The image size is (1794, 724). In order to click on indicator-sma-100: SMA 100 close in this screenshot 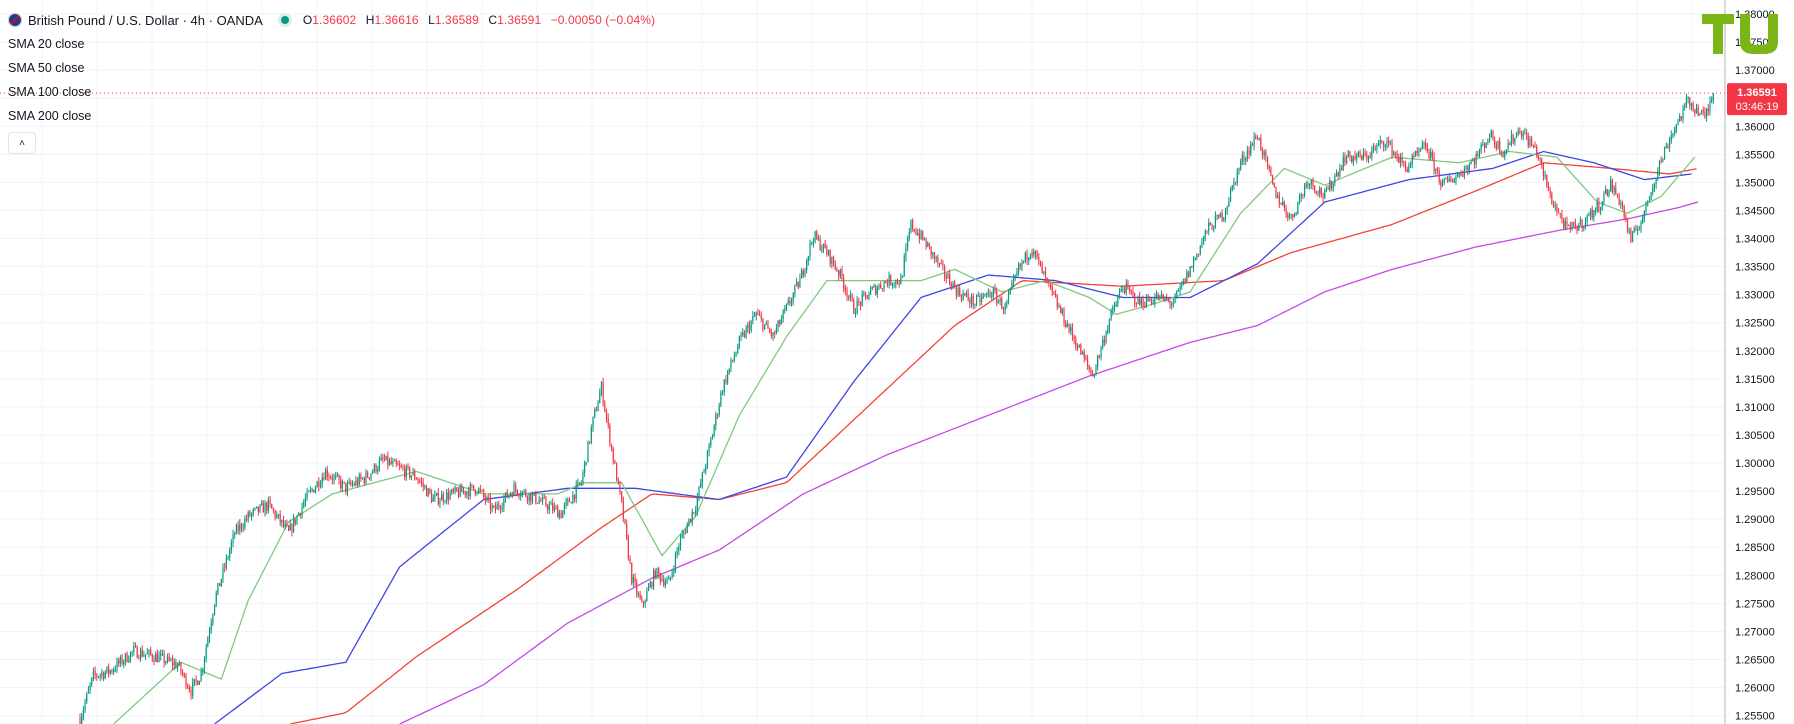, I will do `click(331, 92)`.